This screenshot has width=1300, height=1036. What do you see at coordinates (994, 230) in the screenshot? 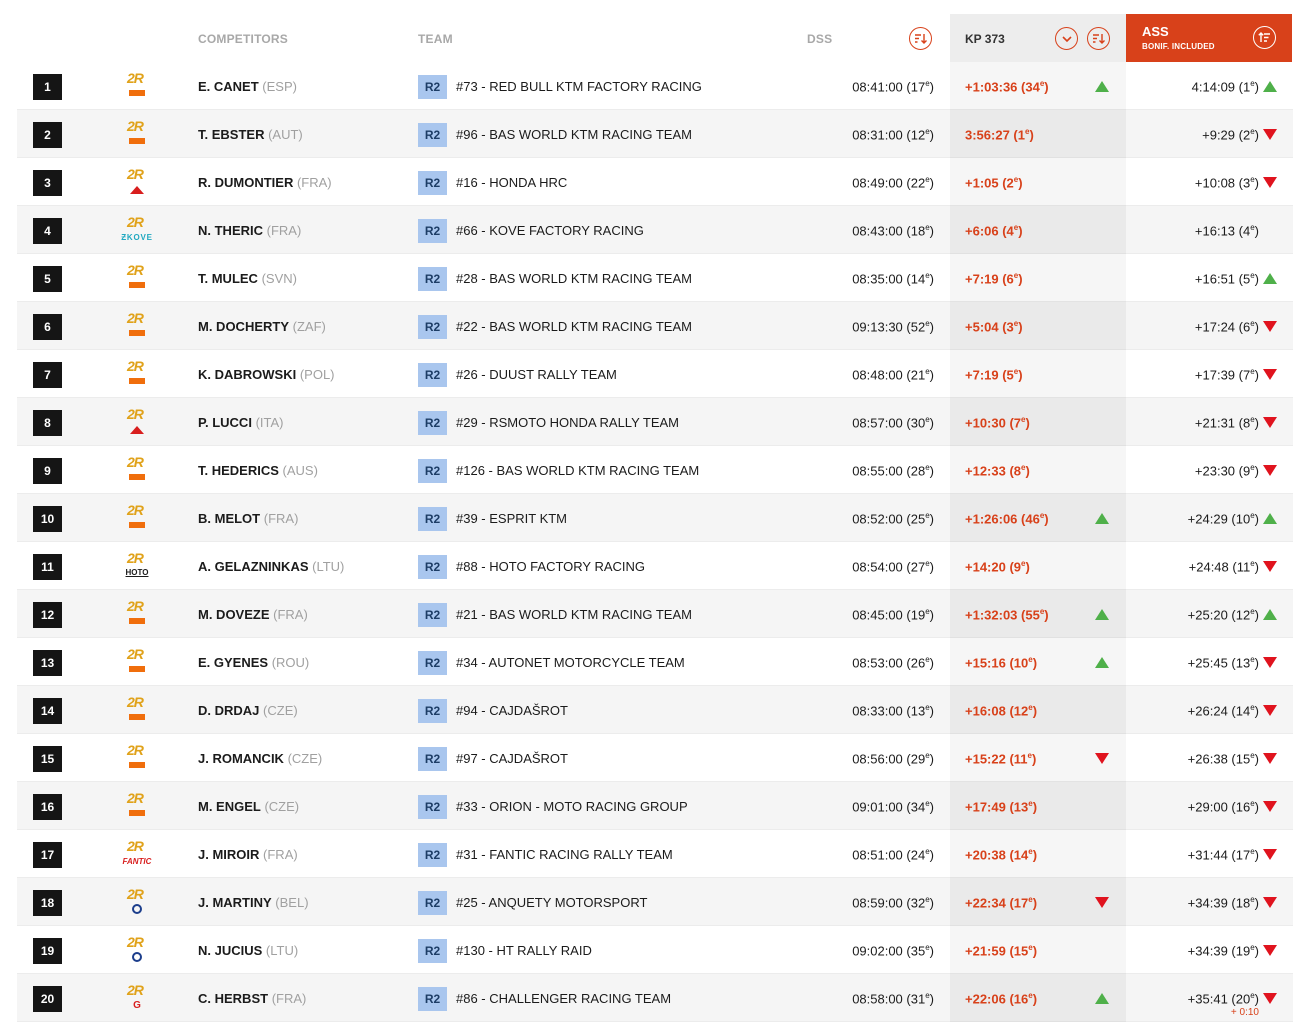
I see `kp-time: +6:06 (4e)` at bounding box center [994, 230].